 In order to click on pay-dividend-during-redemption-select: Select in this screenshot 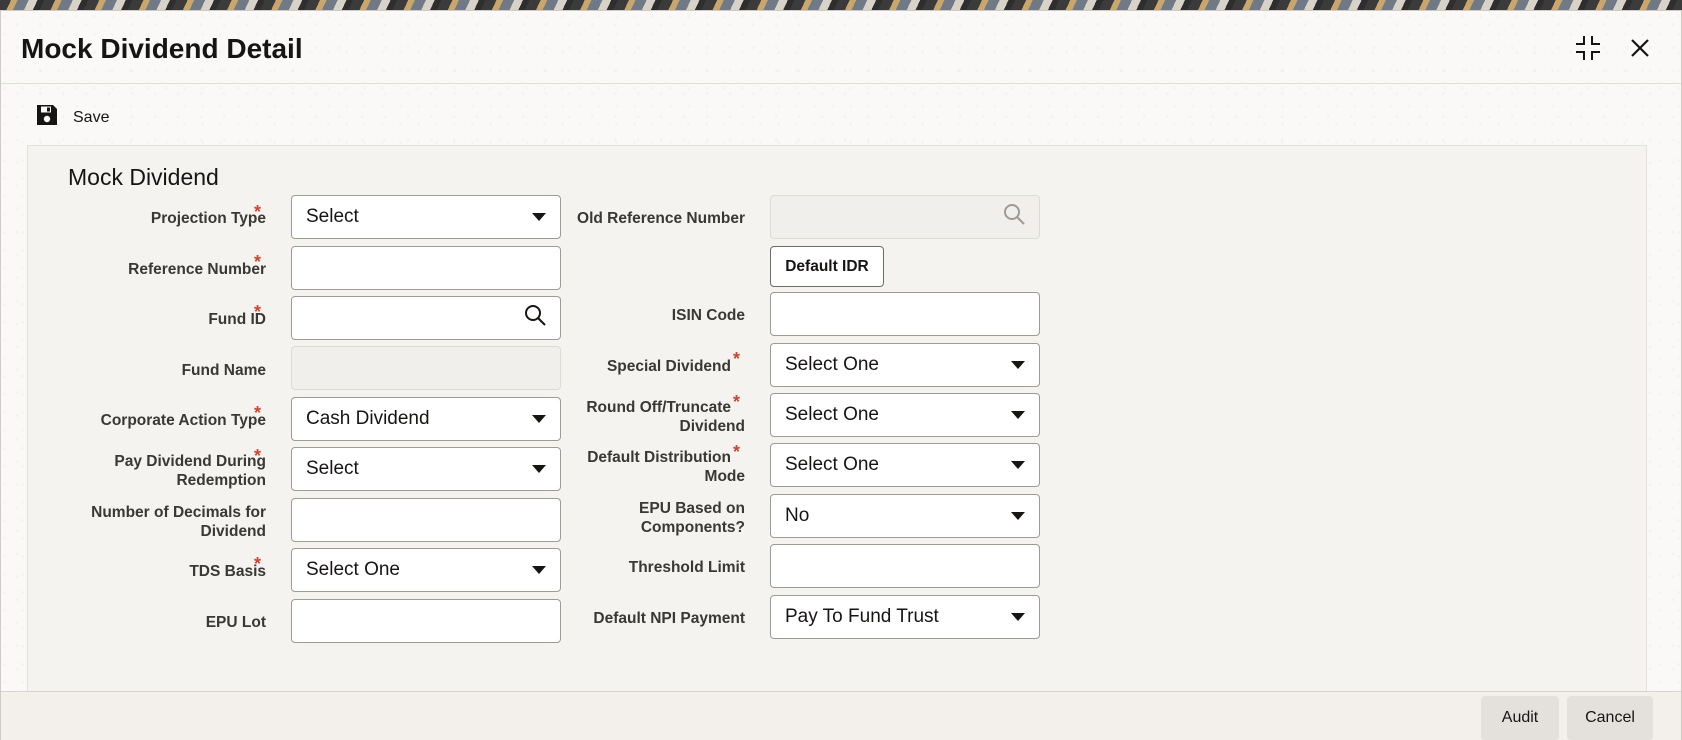, I will do `click(426, 469)`.